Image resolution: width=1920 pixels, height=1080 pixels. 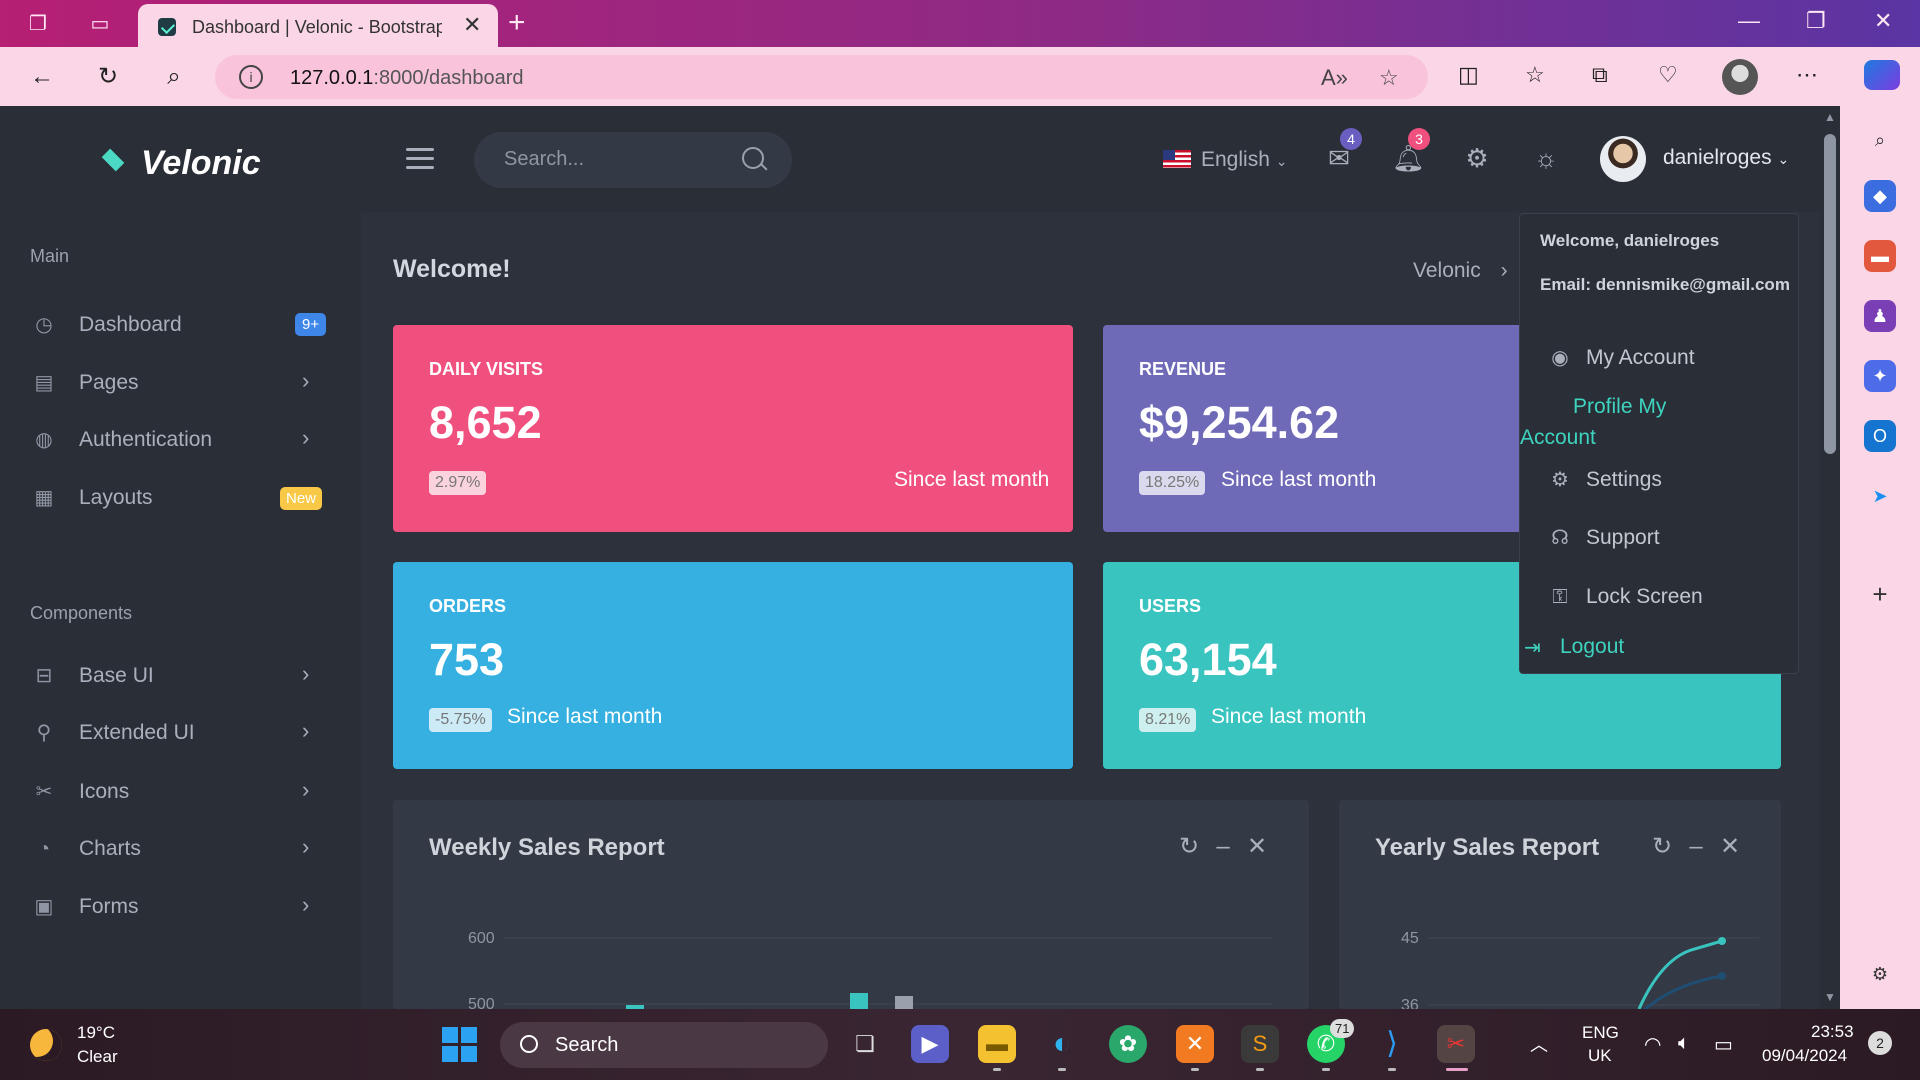 I want to click on taskbar-search-label: Search, so click(x=587, y=1045).